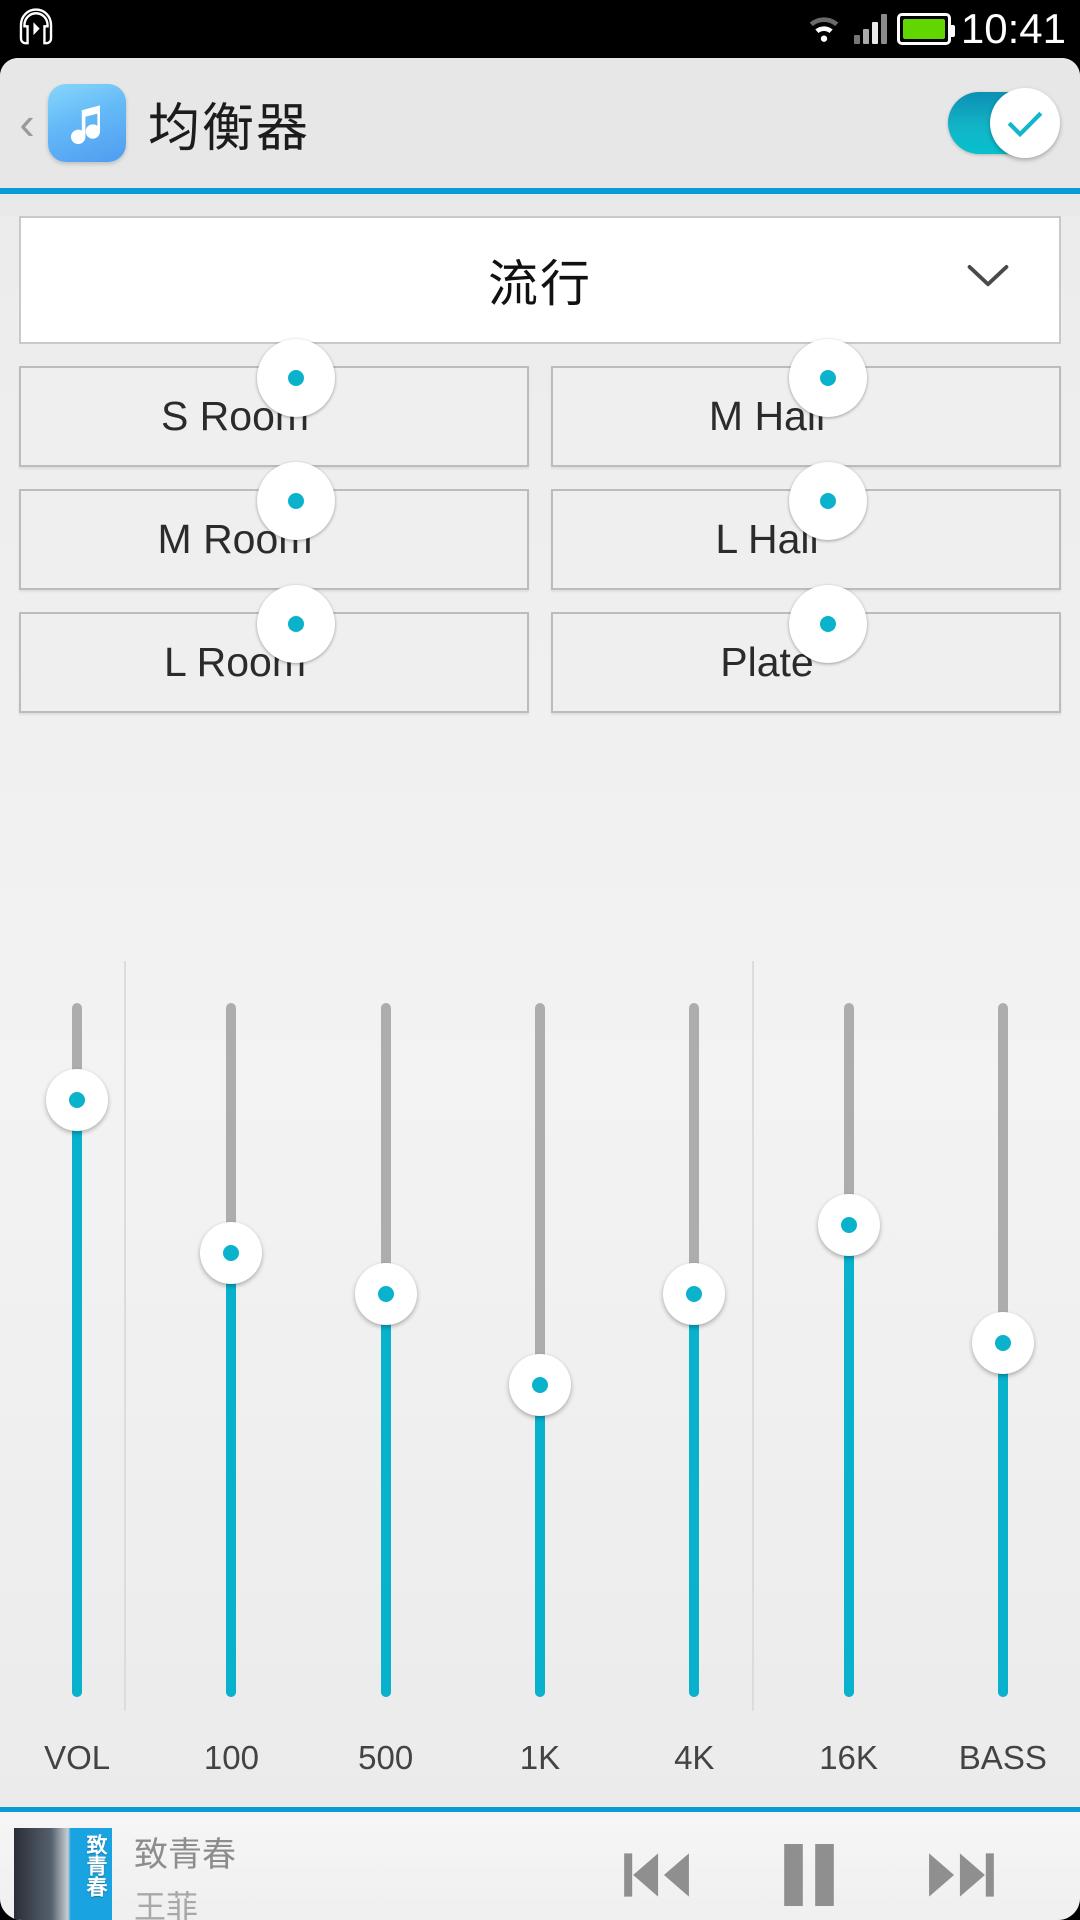 The height and width of the screenshot is (1920, 1080). Describe the element at coordinates (540, 284) in the screenshot. I see `preset-dropdown-value: 流行` at that location.